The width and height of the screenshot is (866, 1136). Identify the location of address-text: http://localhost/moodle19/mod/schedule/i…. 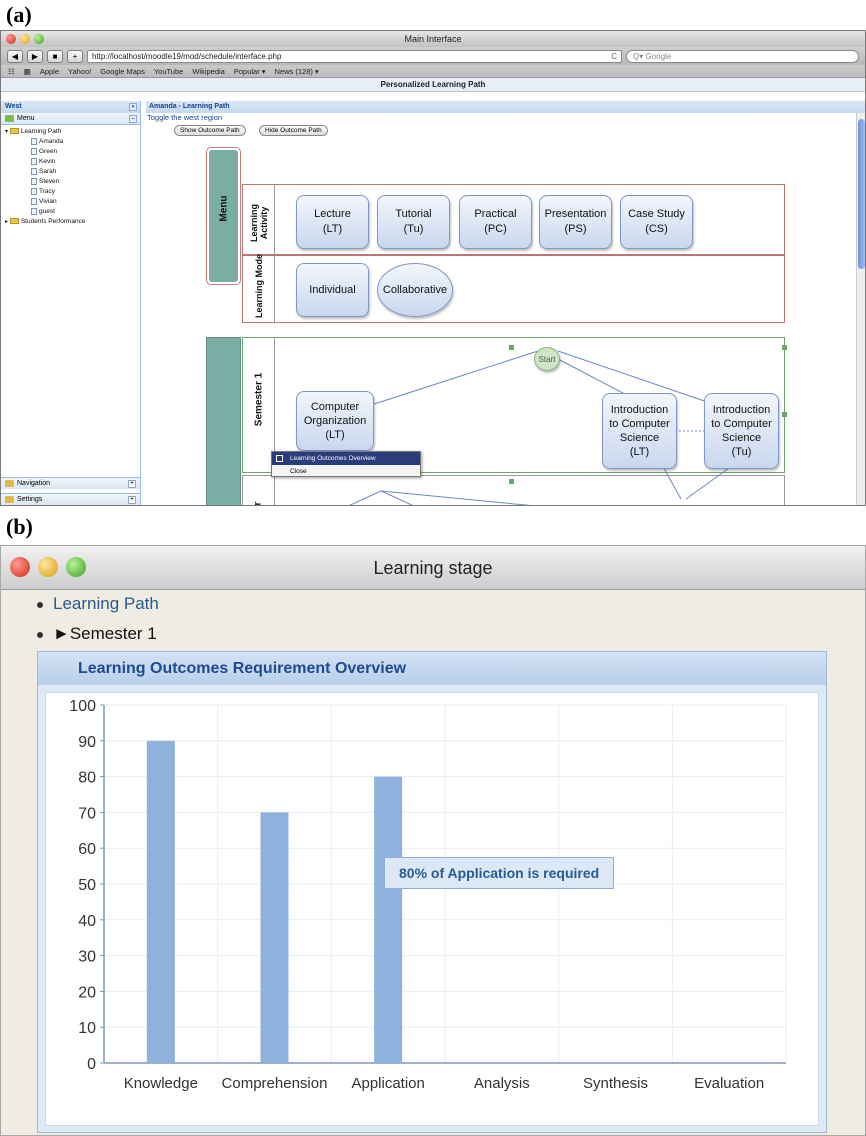
(187, 56).